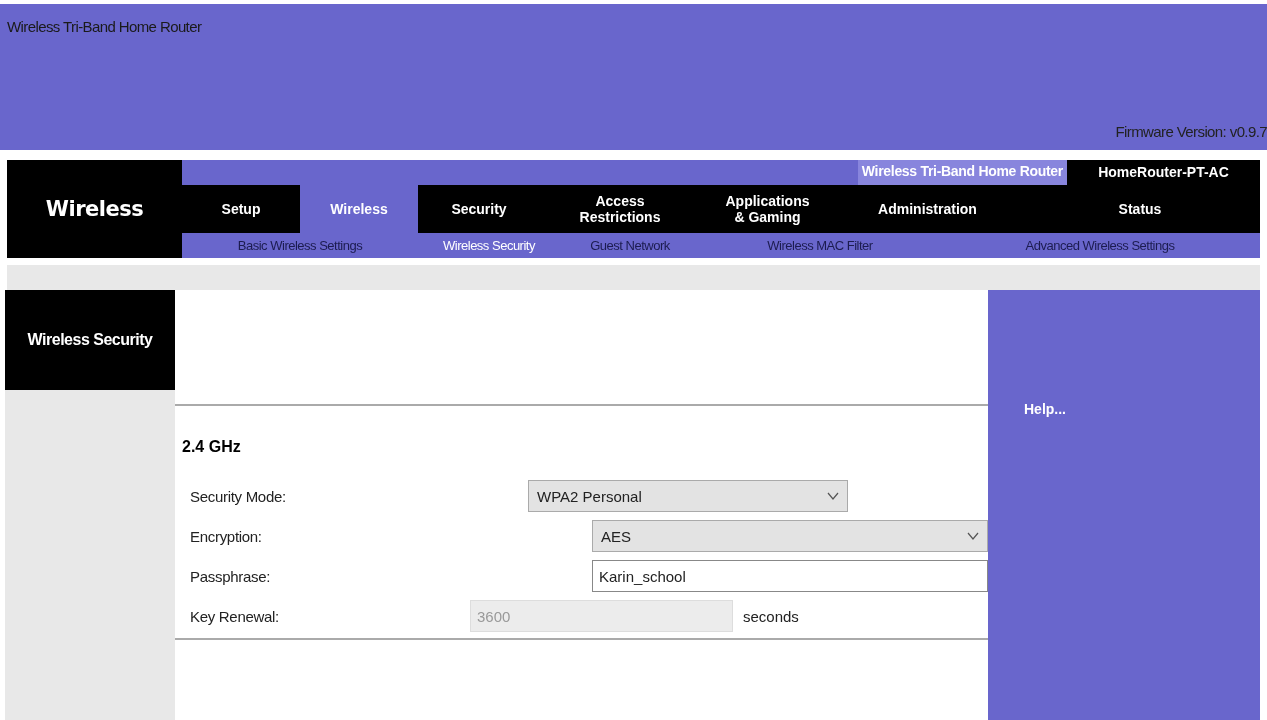  I want to click on field-label: Security Mode:, so click(238, 496).